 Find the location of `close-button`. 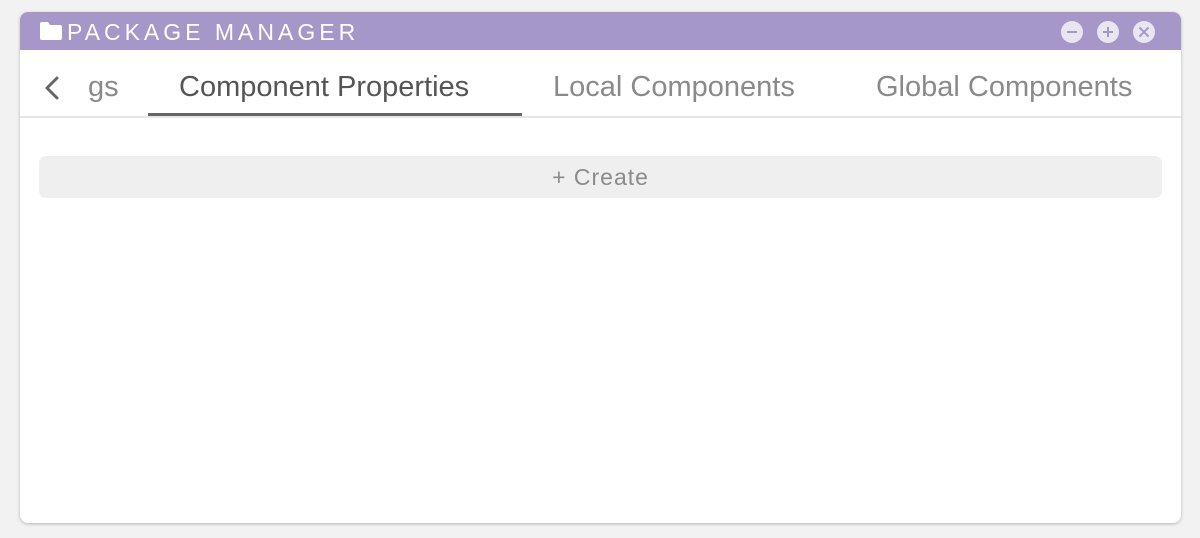

close-button is located at coordinates (1144, 32).